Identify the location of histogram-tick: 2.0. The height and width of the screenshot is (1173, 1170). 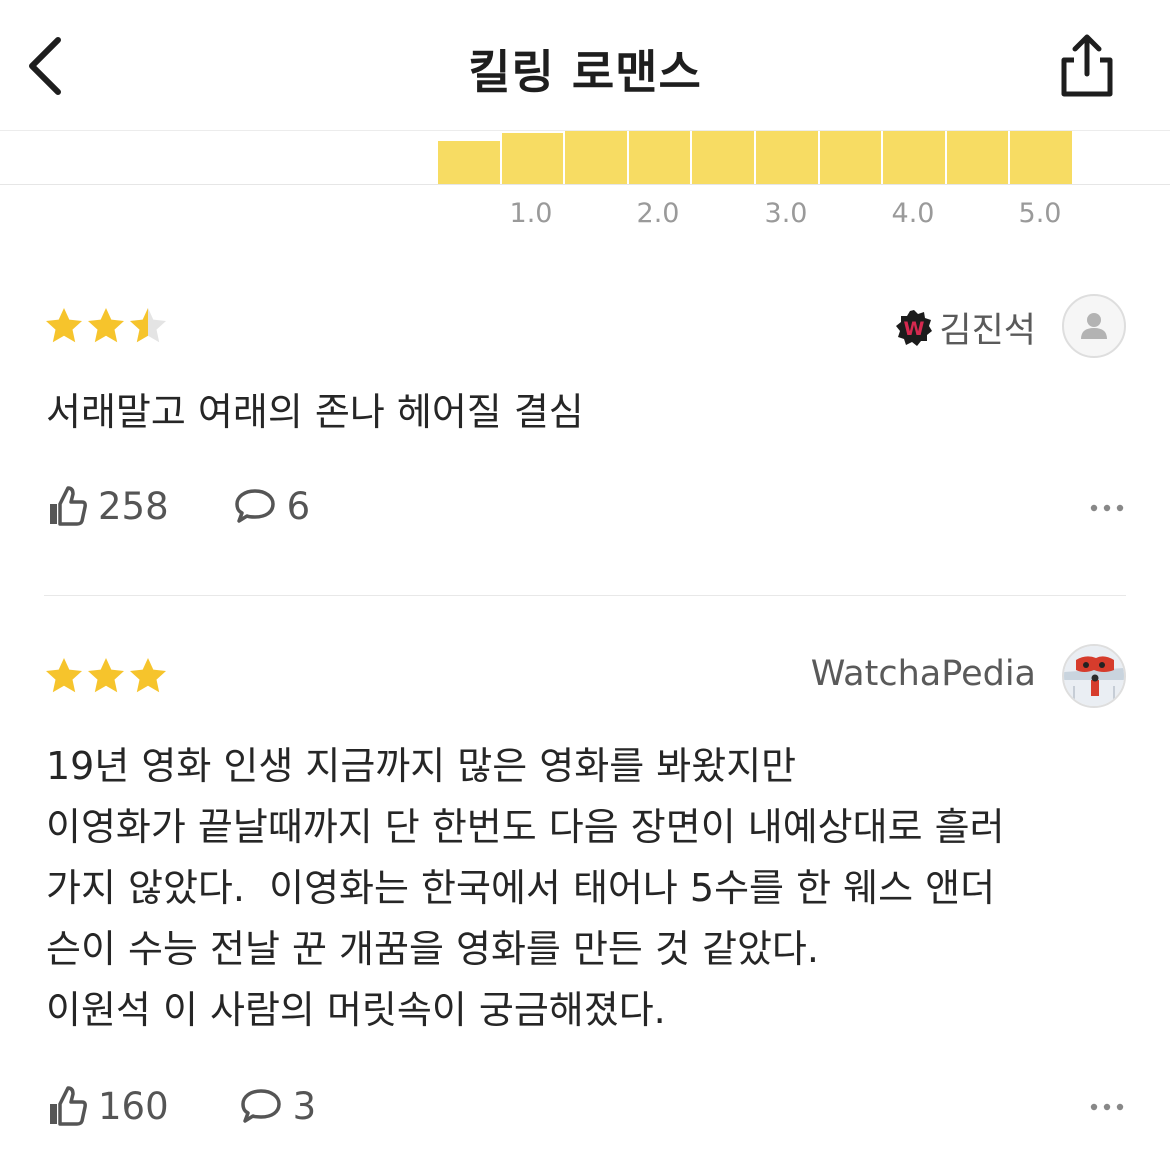
(658, 213).